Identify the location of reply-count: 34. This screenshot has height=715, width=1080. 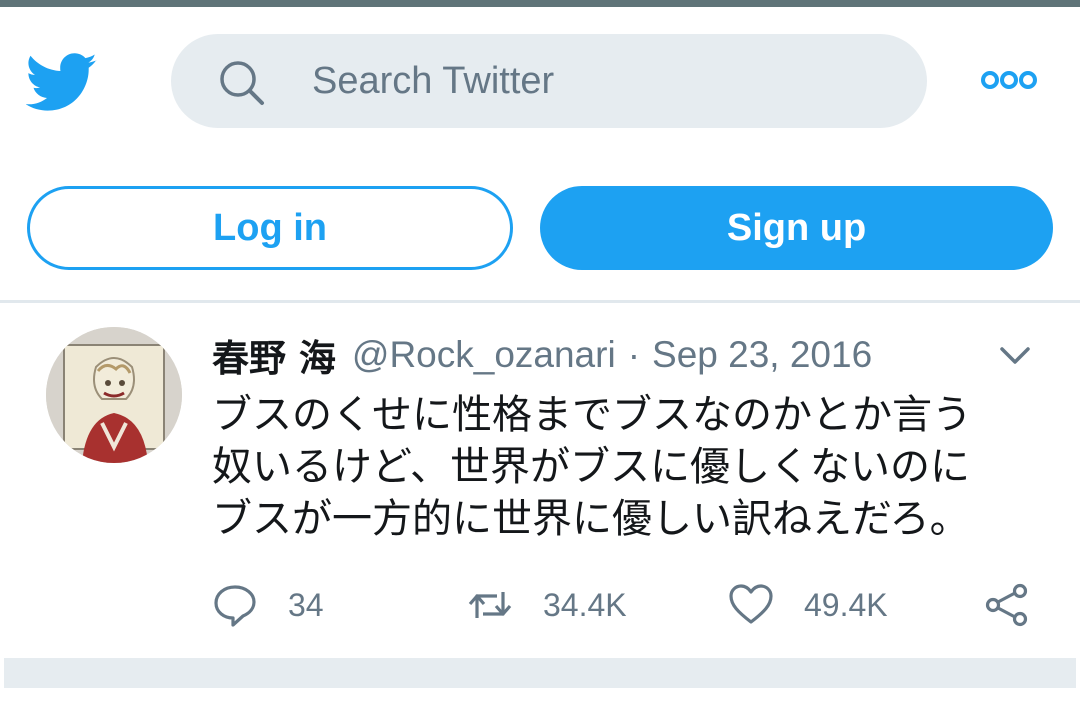
(306, 604).